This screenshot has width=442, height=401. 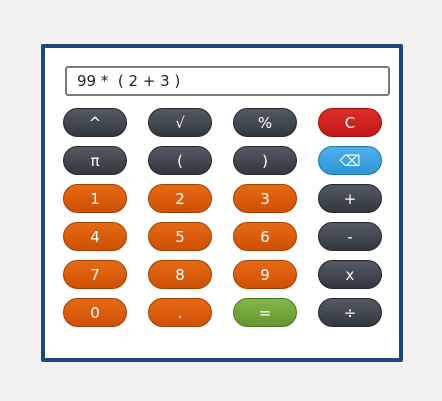 What do you see at coordinates (350, 236) in the screenshot?
I see `subtract-button: -` at bounding box center [350, 236].